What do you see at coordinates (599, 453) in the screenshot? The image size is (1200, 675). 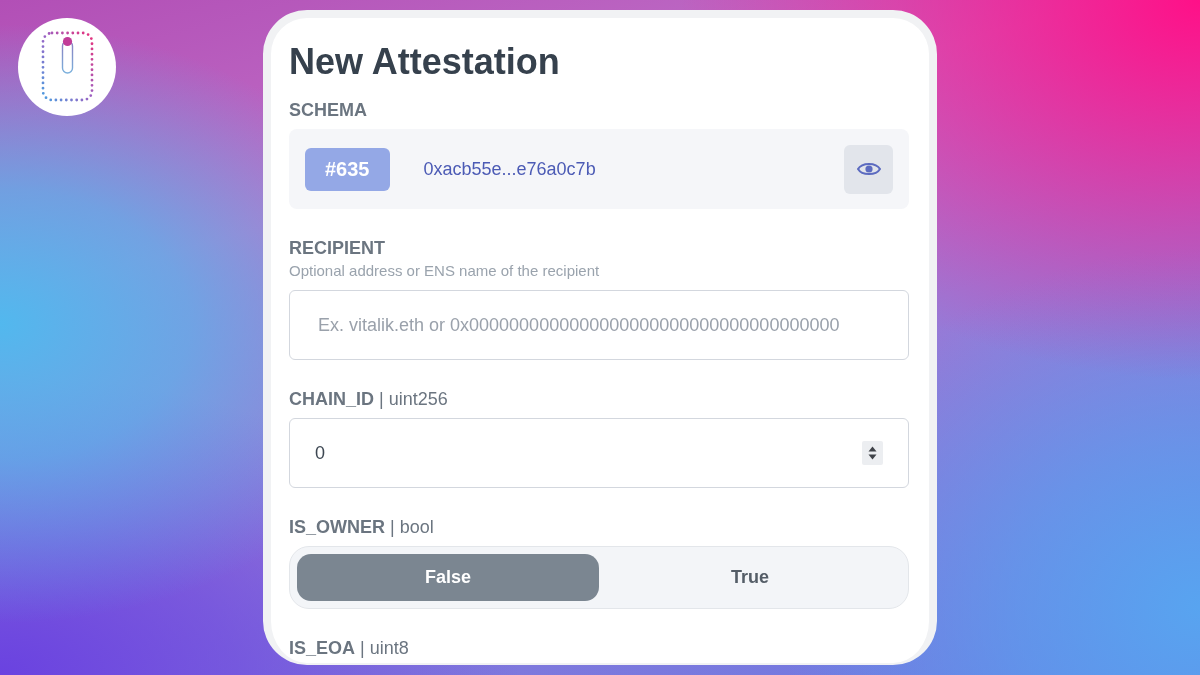 I see `number-input: 0` at bounding box center [599, 453].